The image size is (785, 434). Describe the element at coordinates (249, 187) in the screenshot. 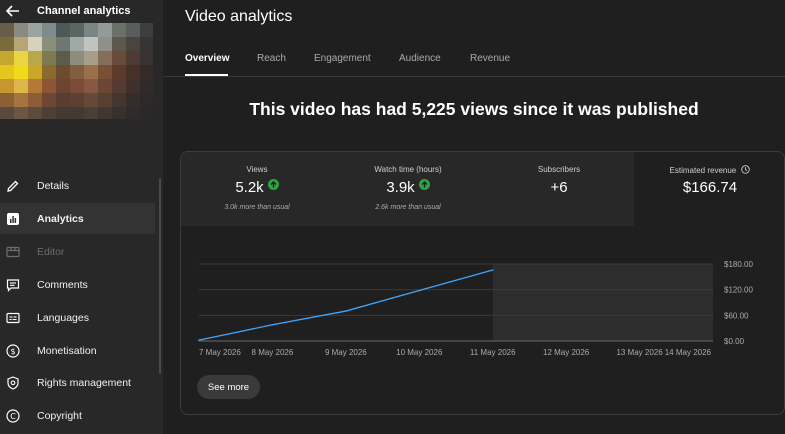

I see `metric-value: 5.2k` at that location.